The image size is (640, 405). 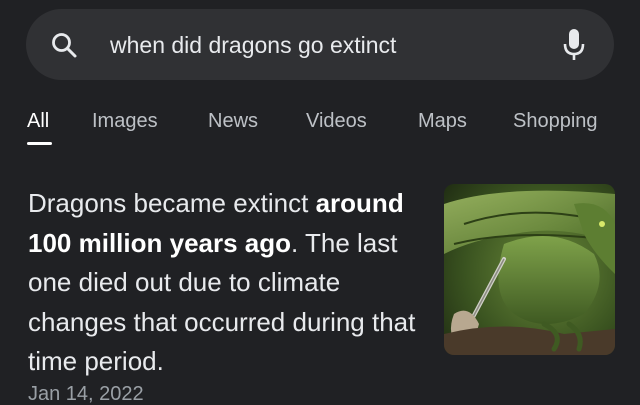 What do you see at coordinates (86, 394) in the screenshot?
I see `snippet-date: Jan 14, 2022` at bounding box center [86, 394].